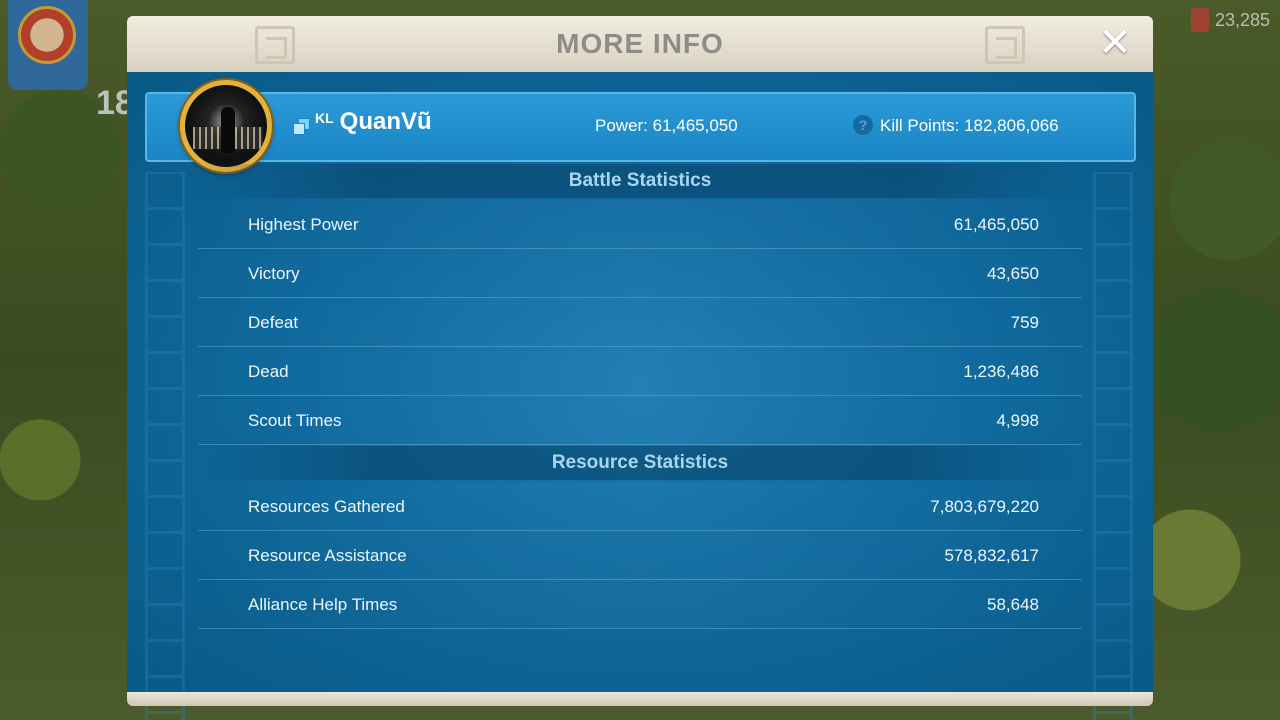 The width and height of the screenshot is (1280, 720). I want to click on gems-value: 23,285, so click(1242, 19).